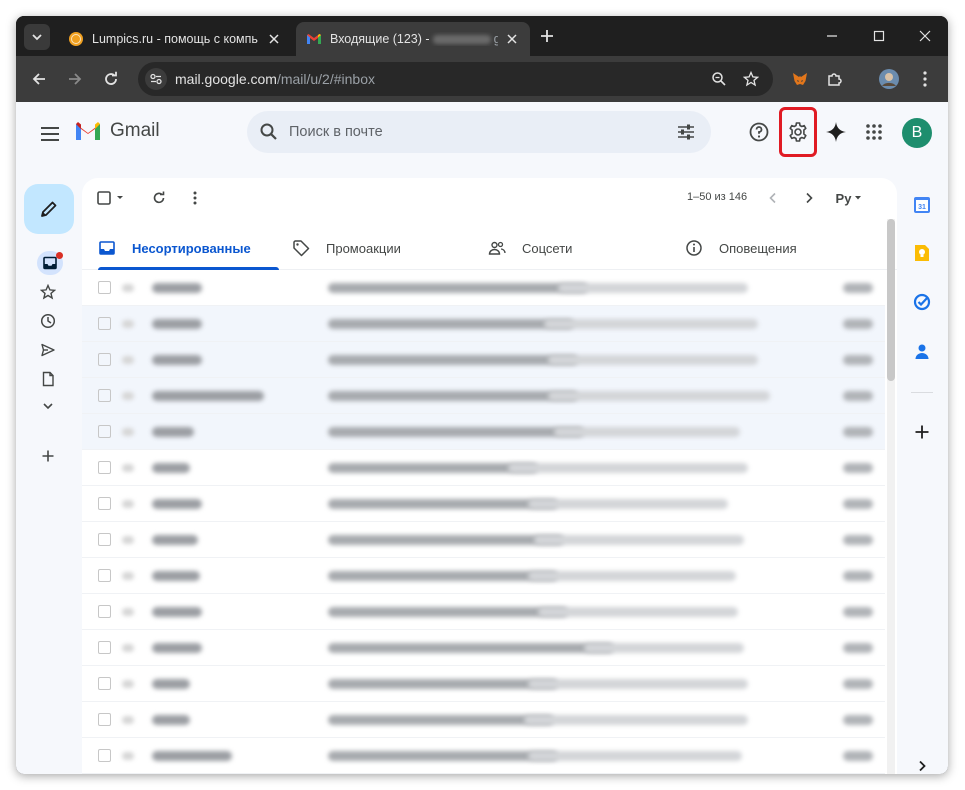  What do you see at coordinates (76, 39) in the screenshot?
I see `lumpics-favicon` at bounding box center [76, 39].